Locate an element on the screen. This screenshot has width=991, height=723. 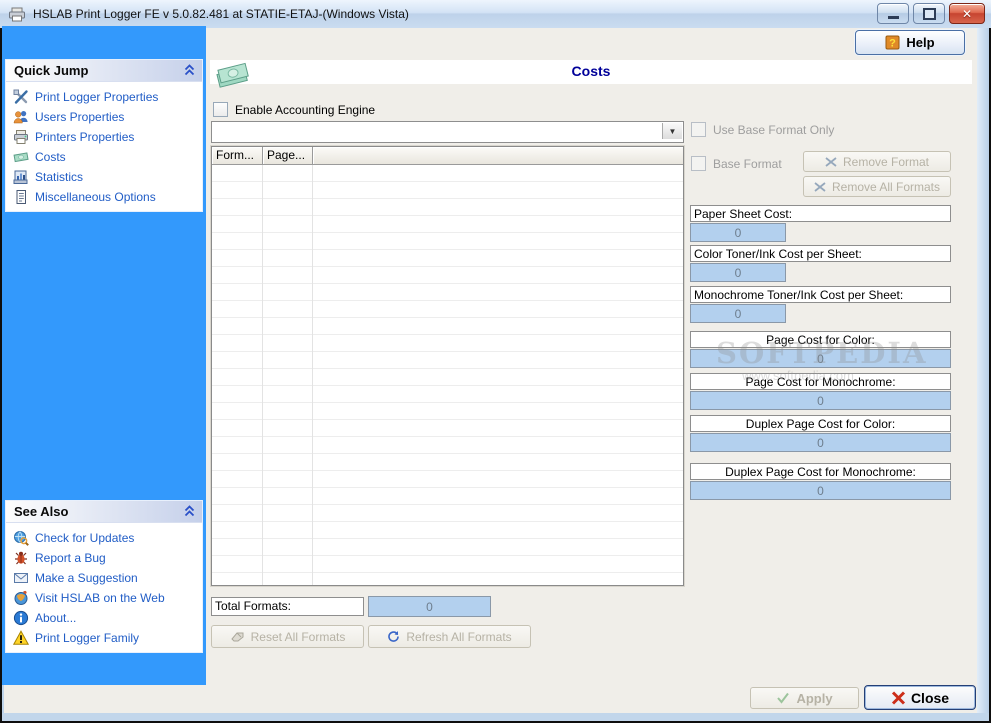
sidebar-item-print-logger-properties: Print Logger Properties is located at coordinates (104, 97).